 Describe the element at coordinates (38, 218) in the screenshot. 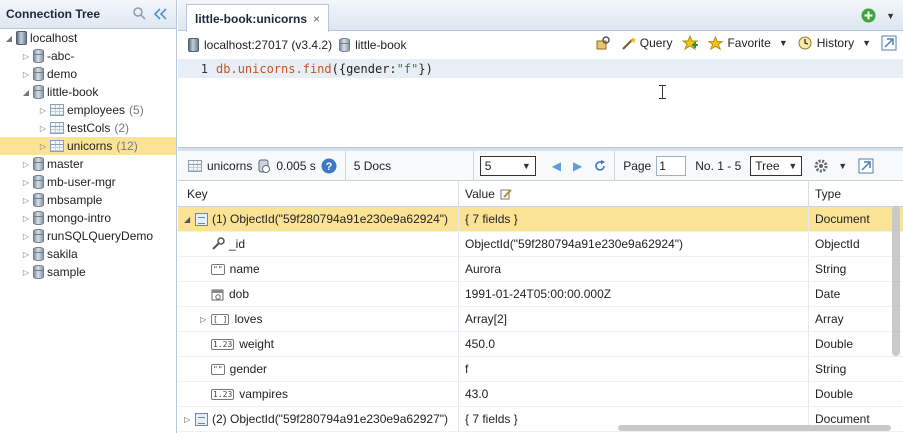

I see `database-icon` at that location.